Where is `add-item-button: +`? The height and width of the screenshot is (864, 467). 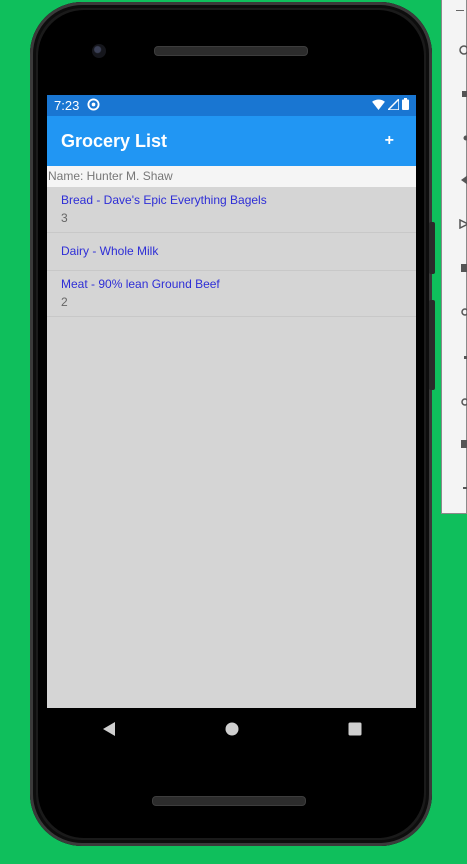 add-item-button: + is located at coordinates (389, 141).